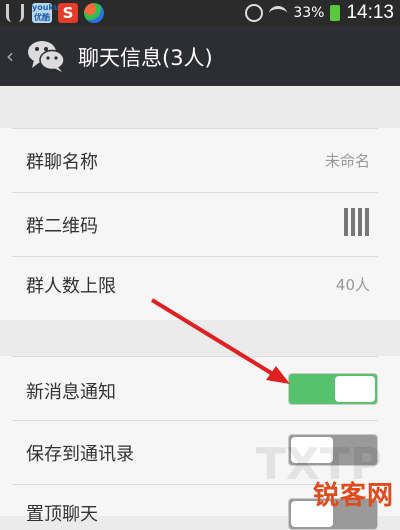 The height and width of the screenshot is (530, 400). I want to click on title-bar: ‹ 聊天信息(3人), so click(200, 56).